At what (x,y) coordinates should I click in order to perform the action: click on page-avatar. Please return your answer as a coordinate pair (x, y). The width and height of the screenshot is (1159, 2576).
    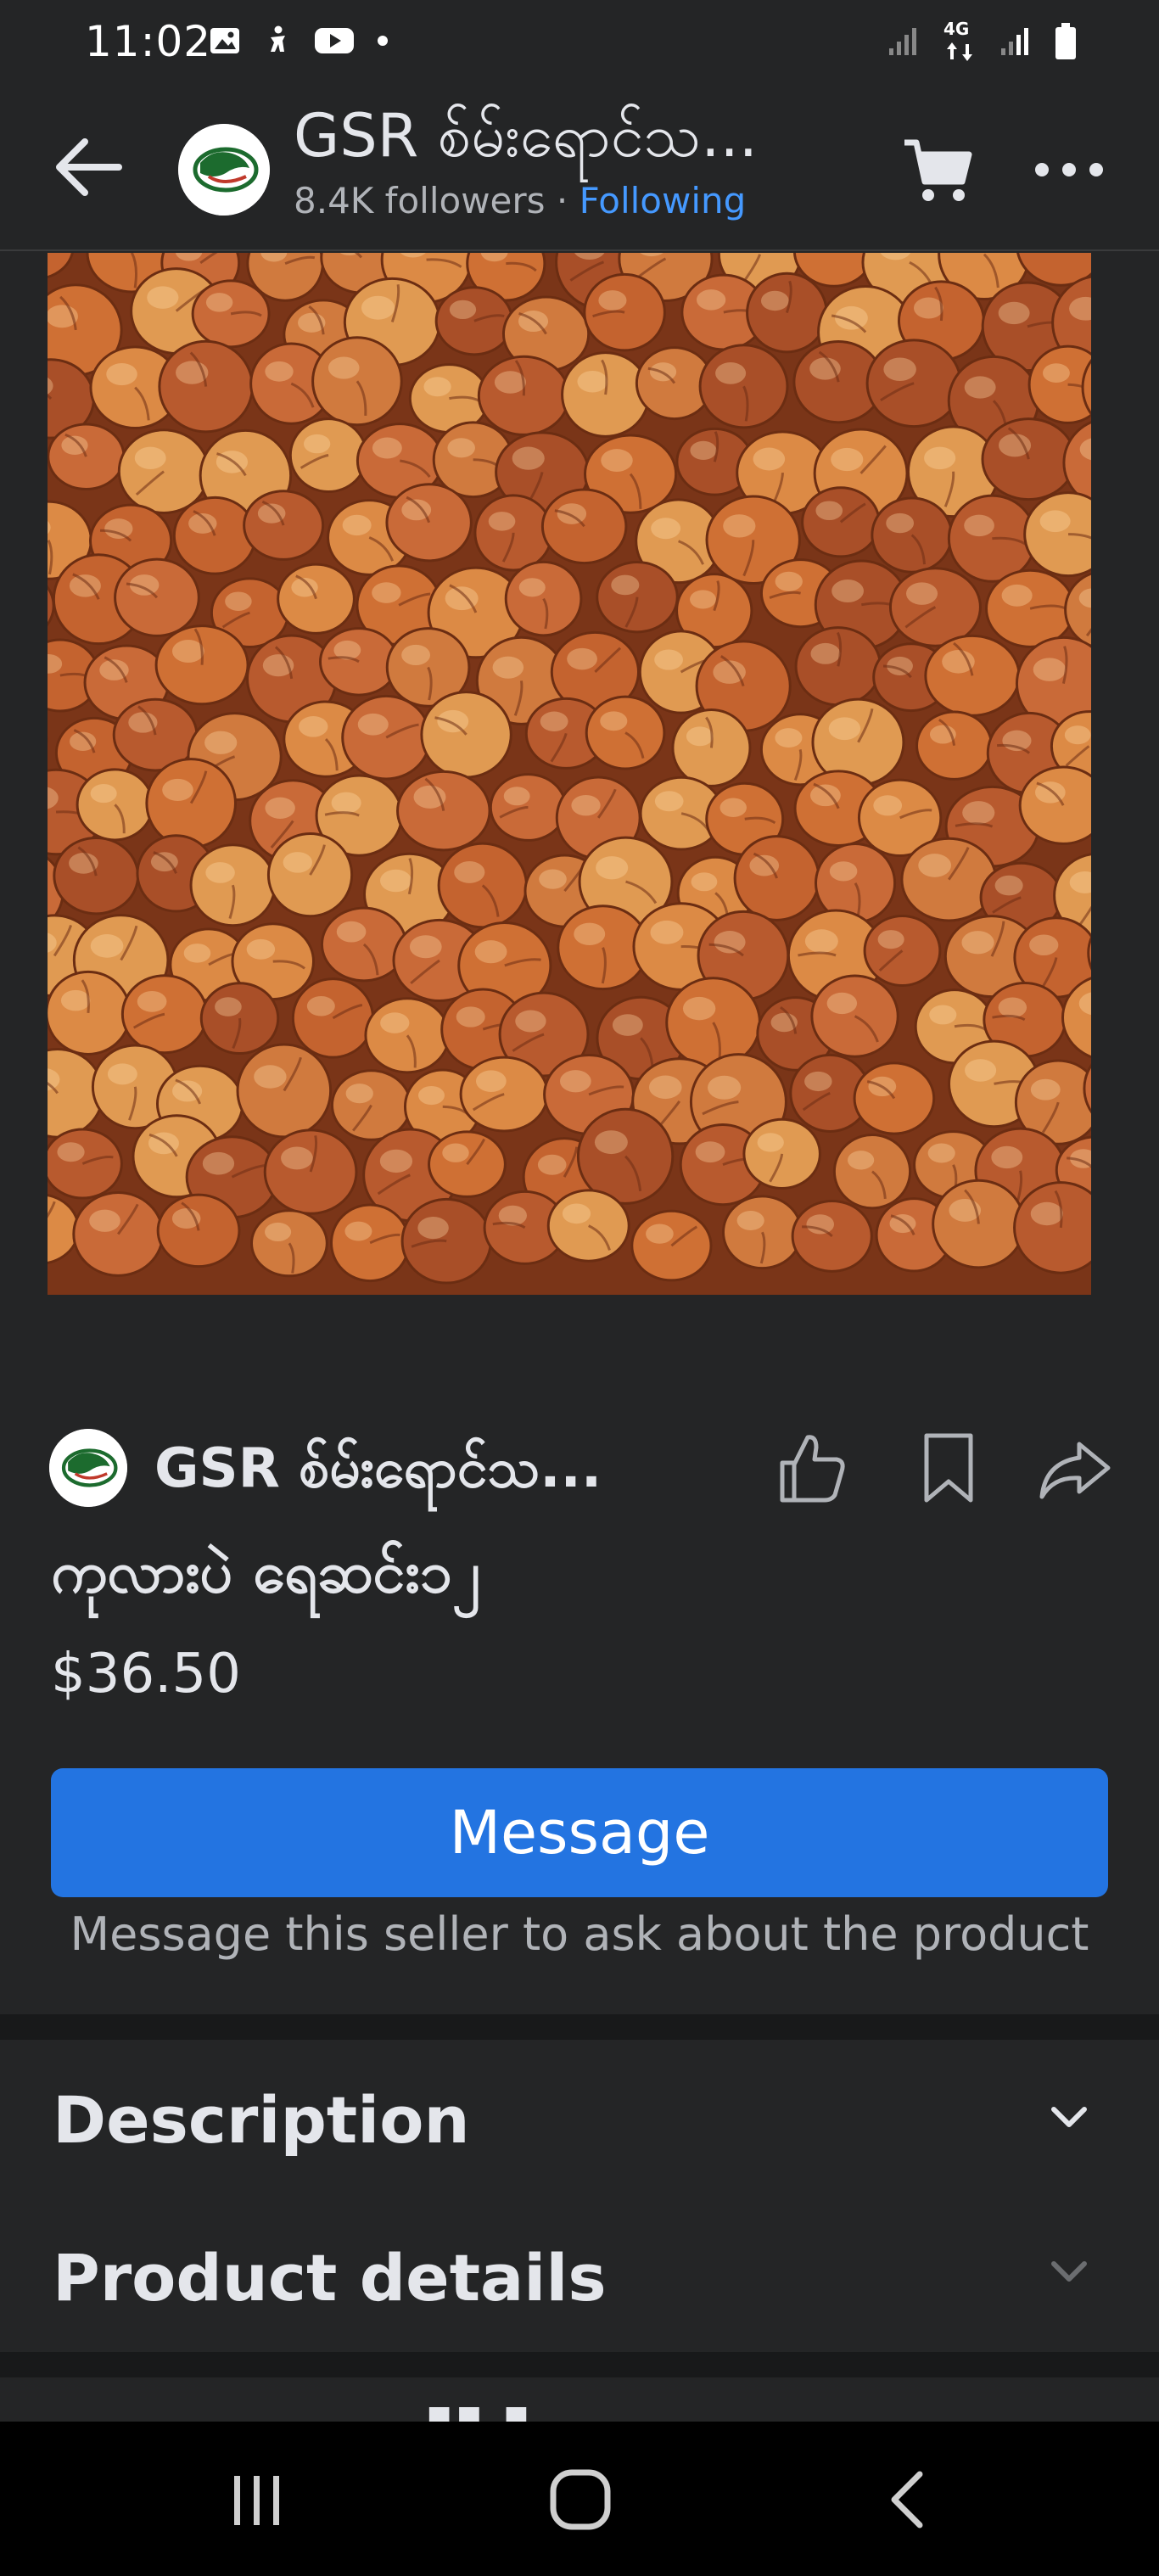
    Looking at the image, I should click on (224, 170).